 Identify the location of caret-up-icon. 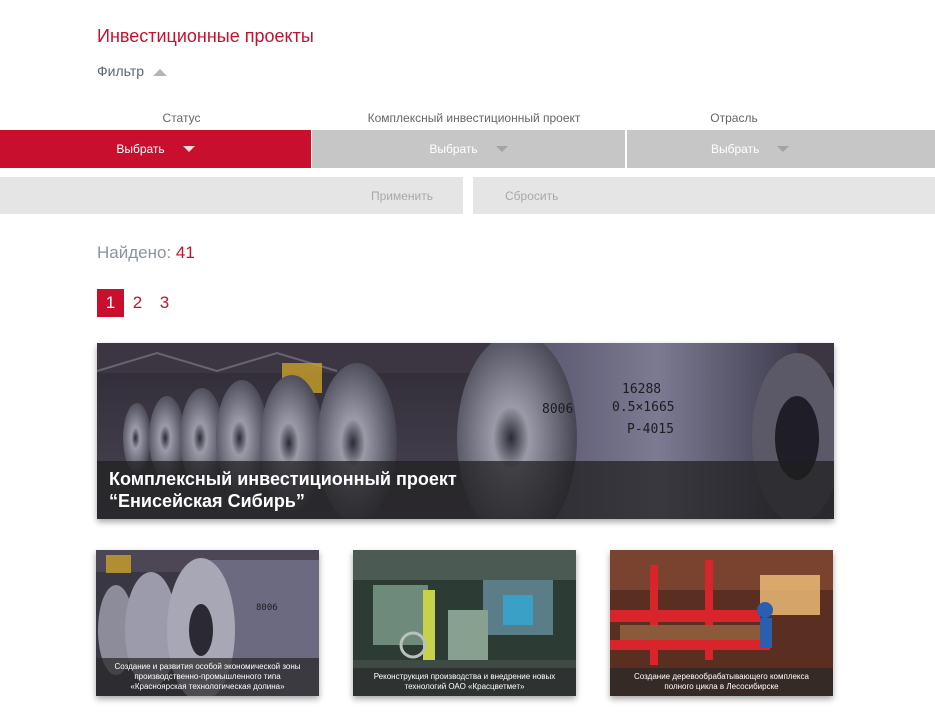
(160, 72).